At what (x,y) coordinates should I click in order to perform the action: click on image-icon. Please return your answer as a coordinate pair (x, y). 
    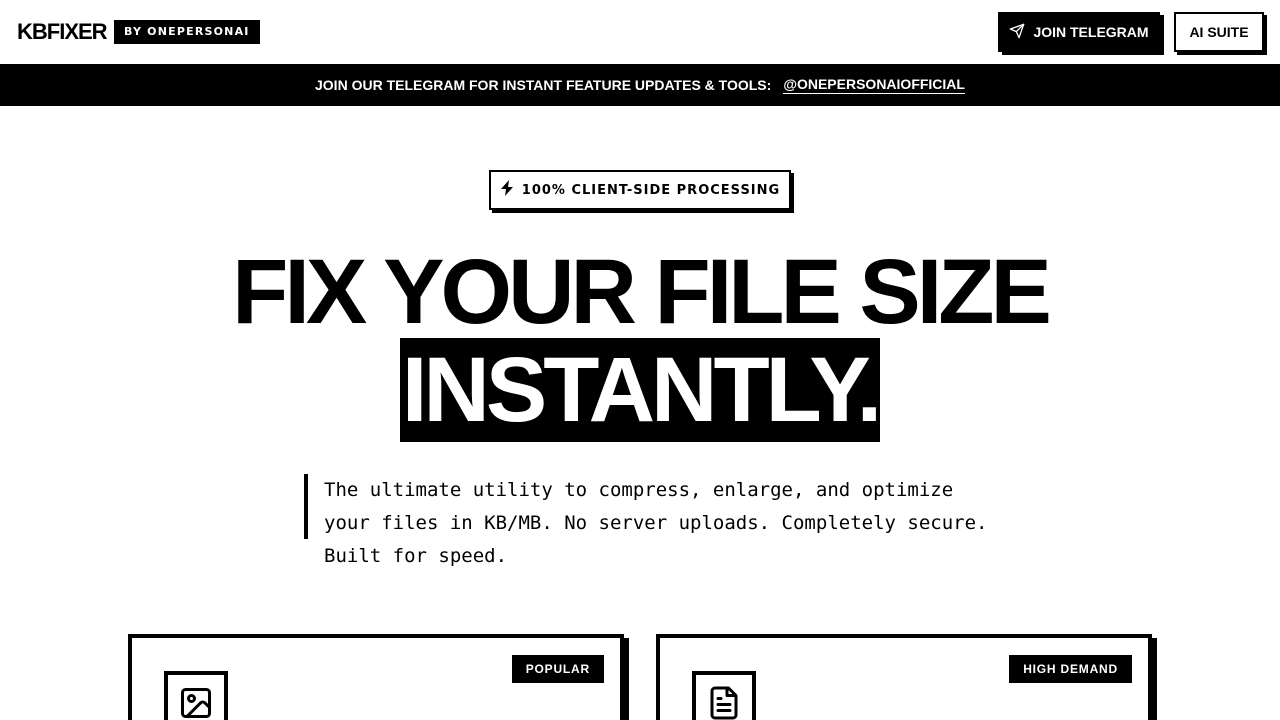
    Looking at the image, I should click on (196, 695).